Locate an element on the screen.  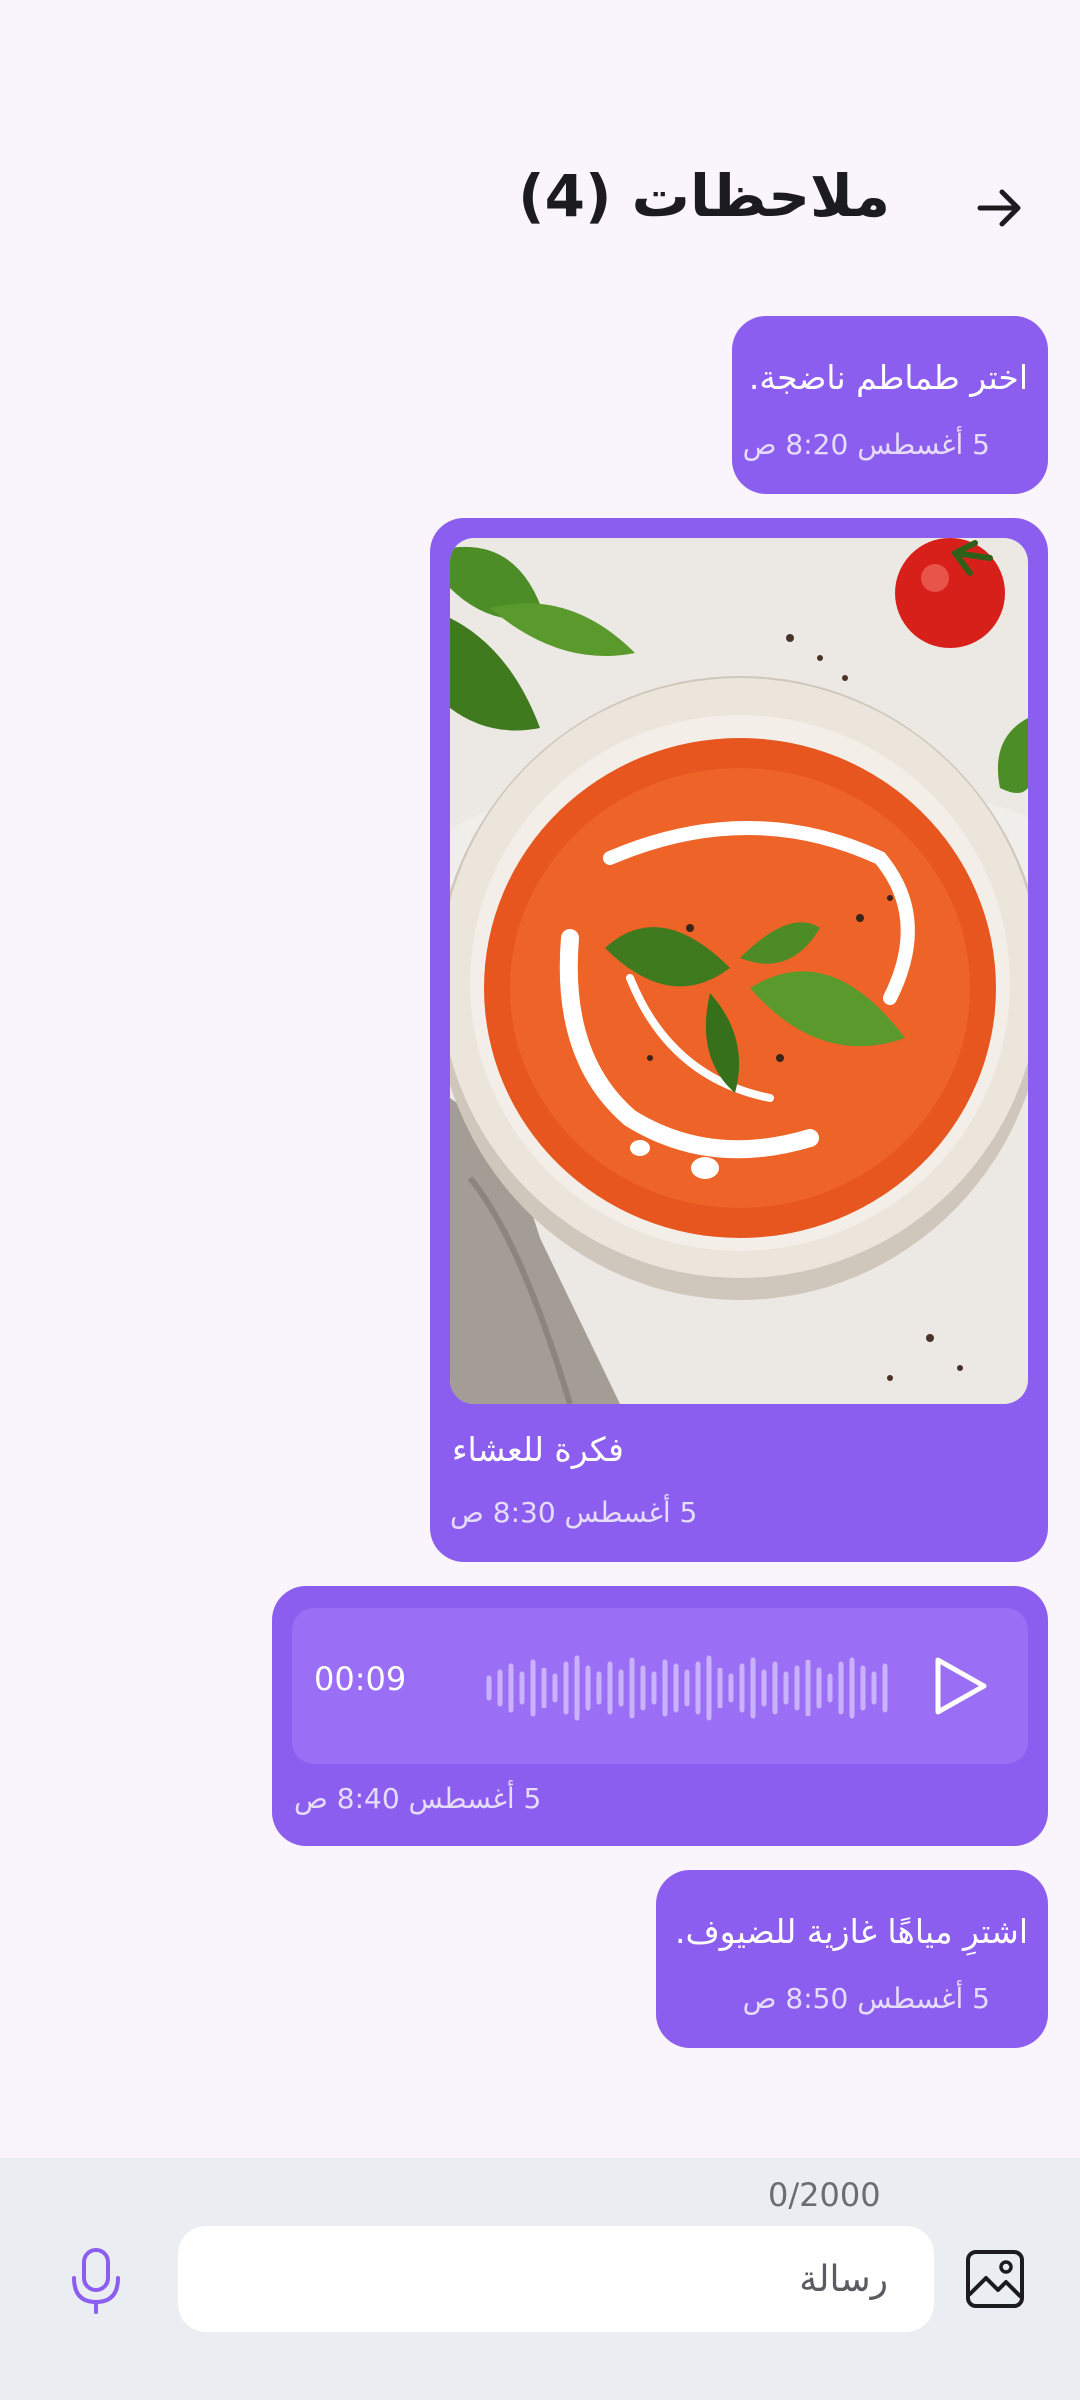
top-app-bar: ملاحظات (4) is located at coordinates (540, 210).